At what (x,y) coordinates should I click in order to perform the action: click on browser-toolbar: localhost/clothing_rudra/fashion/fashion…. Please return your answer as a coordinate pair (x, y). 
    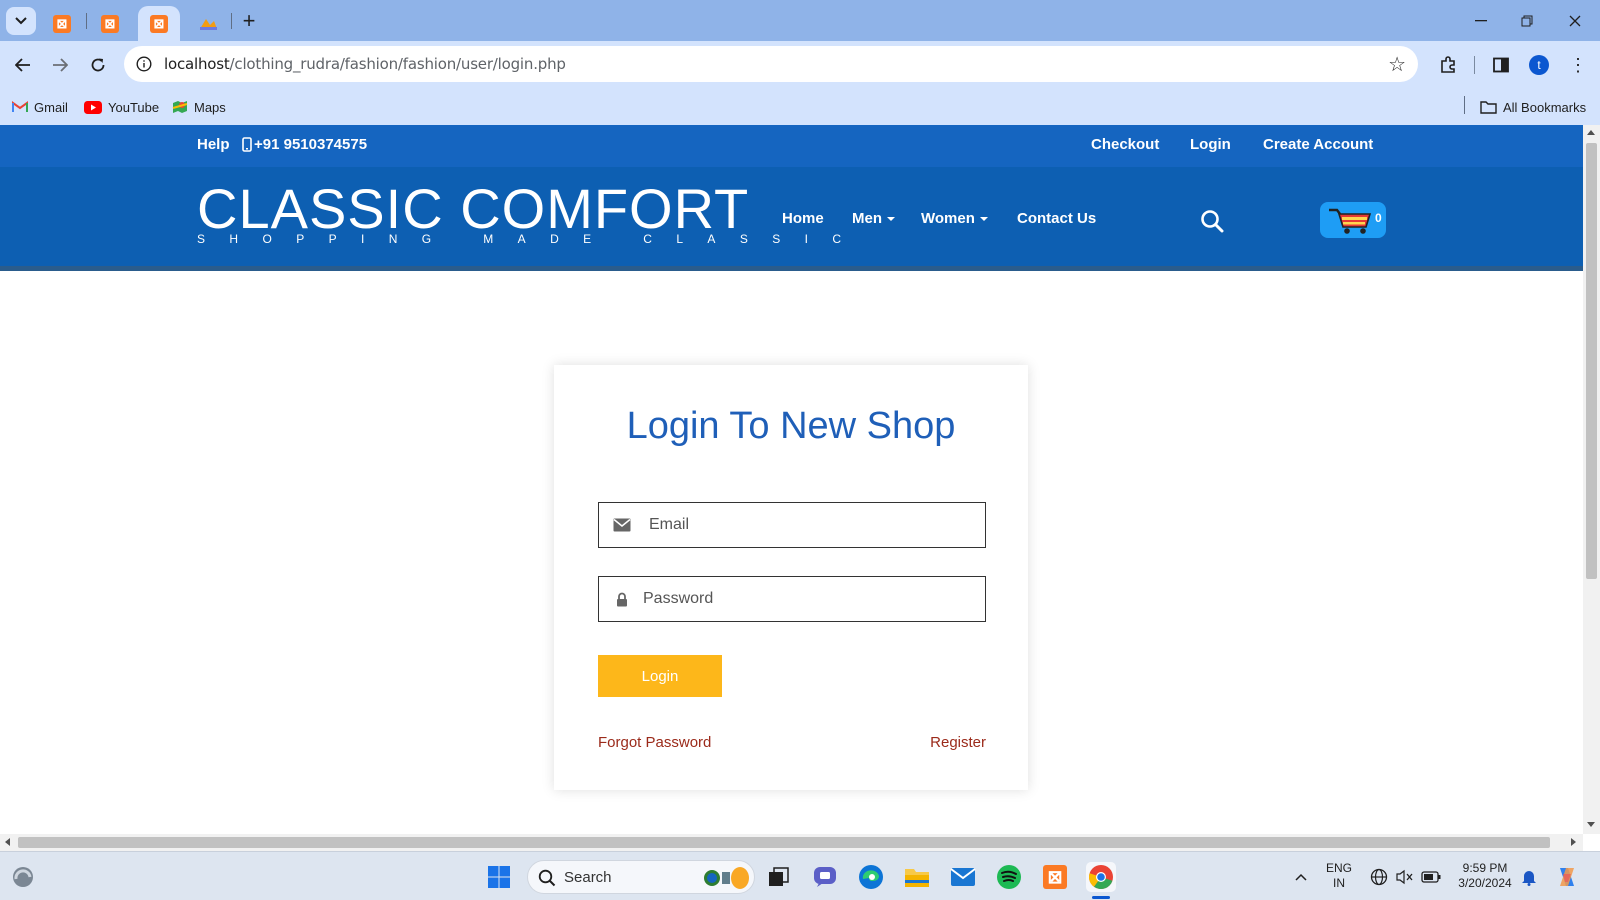
    Looking at the image, I should click on (800, 65).